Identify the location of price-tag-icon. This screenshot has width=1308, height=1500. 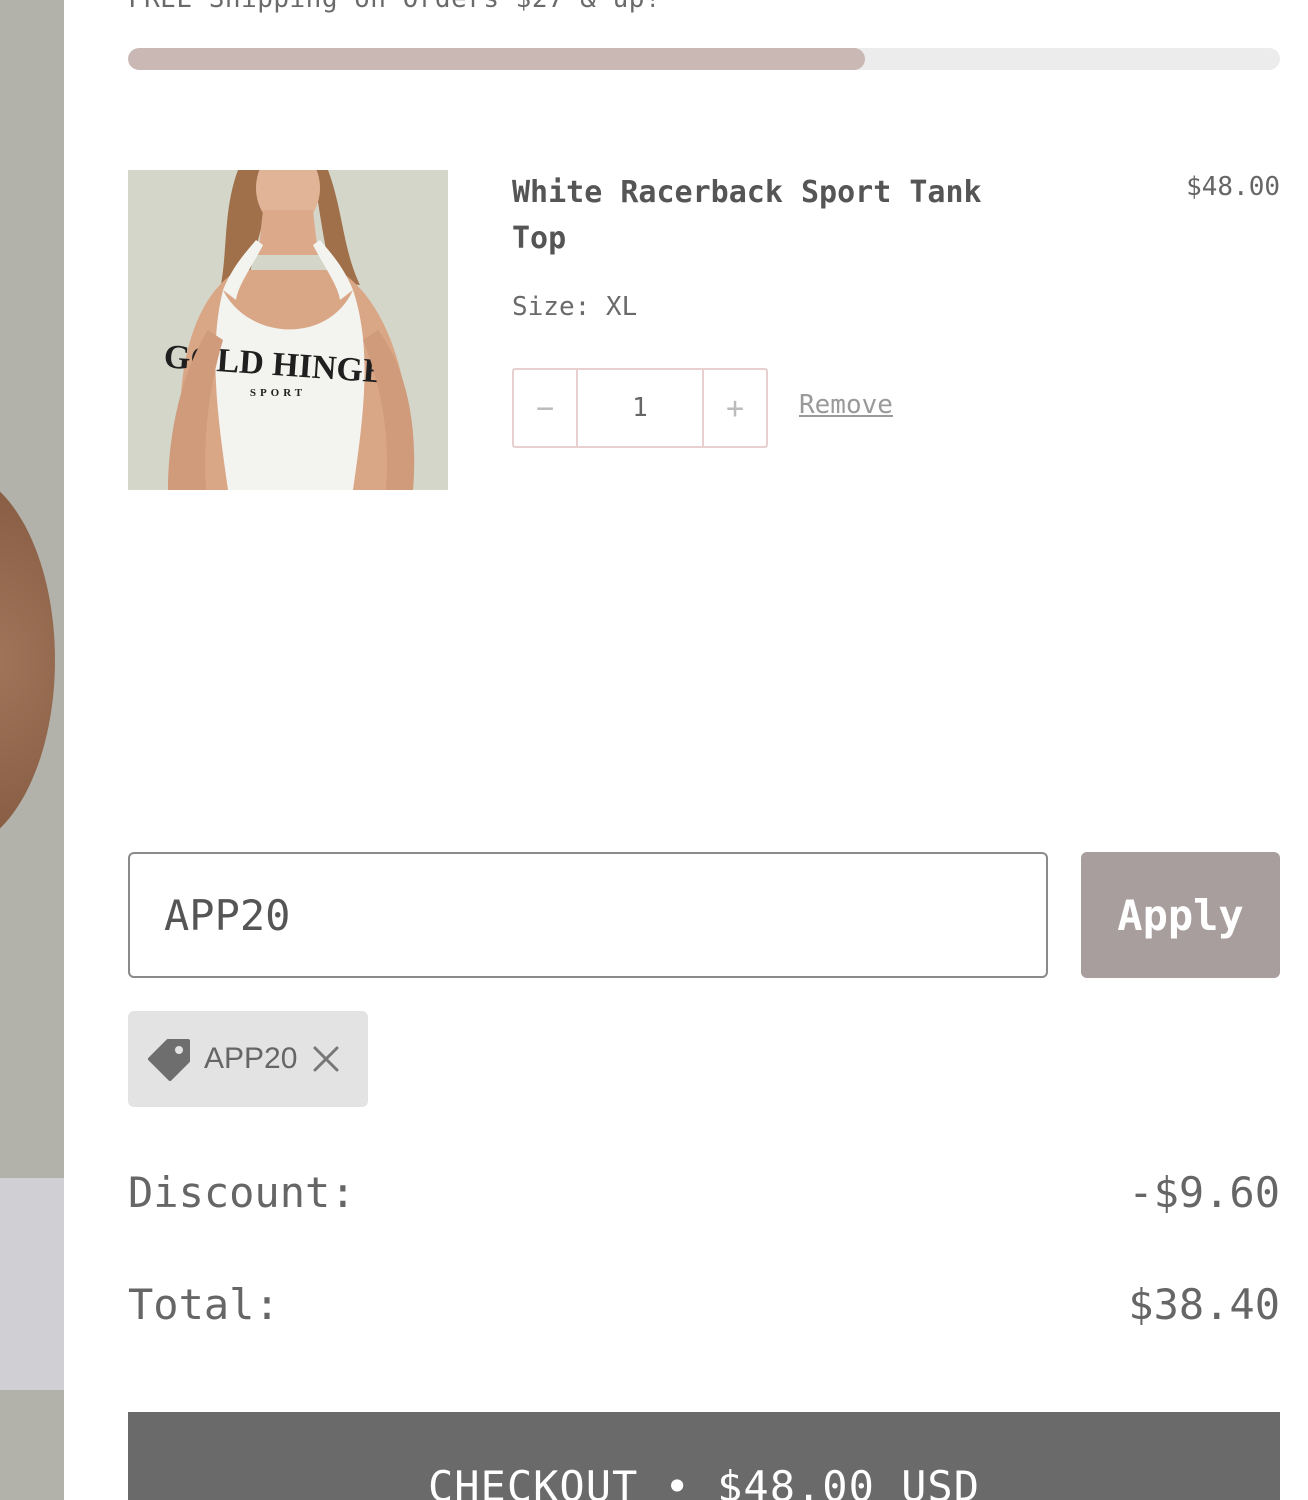
(170, 1059).